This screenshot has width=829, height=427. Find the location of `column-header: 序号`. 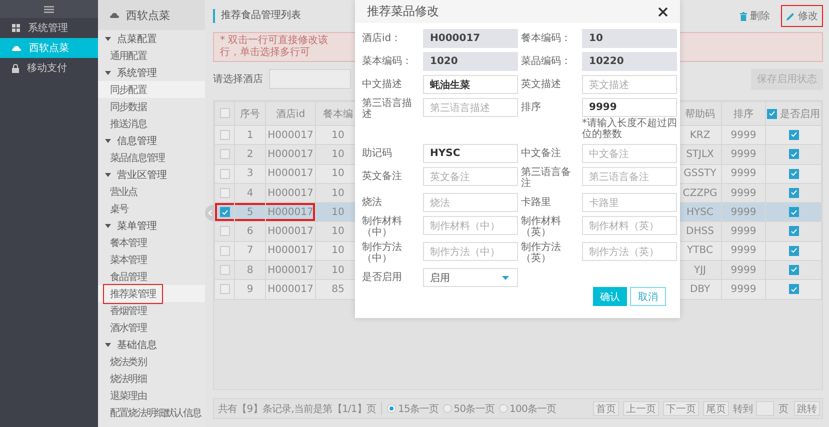

column-header: 序号 is located at coordinates (250, 114).